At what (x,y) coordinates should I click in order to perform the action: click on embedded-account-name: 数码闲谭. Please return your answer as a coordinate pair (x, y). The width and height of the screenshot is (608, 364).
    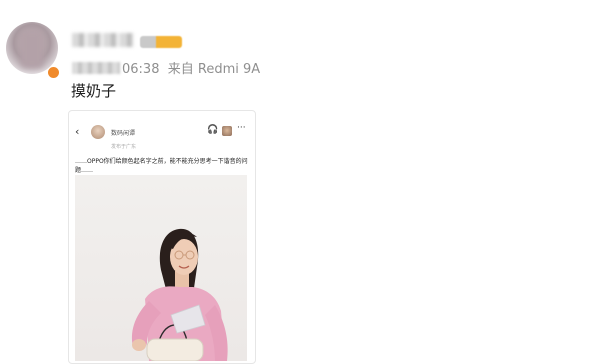
    Looking at the image, I should click on (123, 133).